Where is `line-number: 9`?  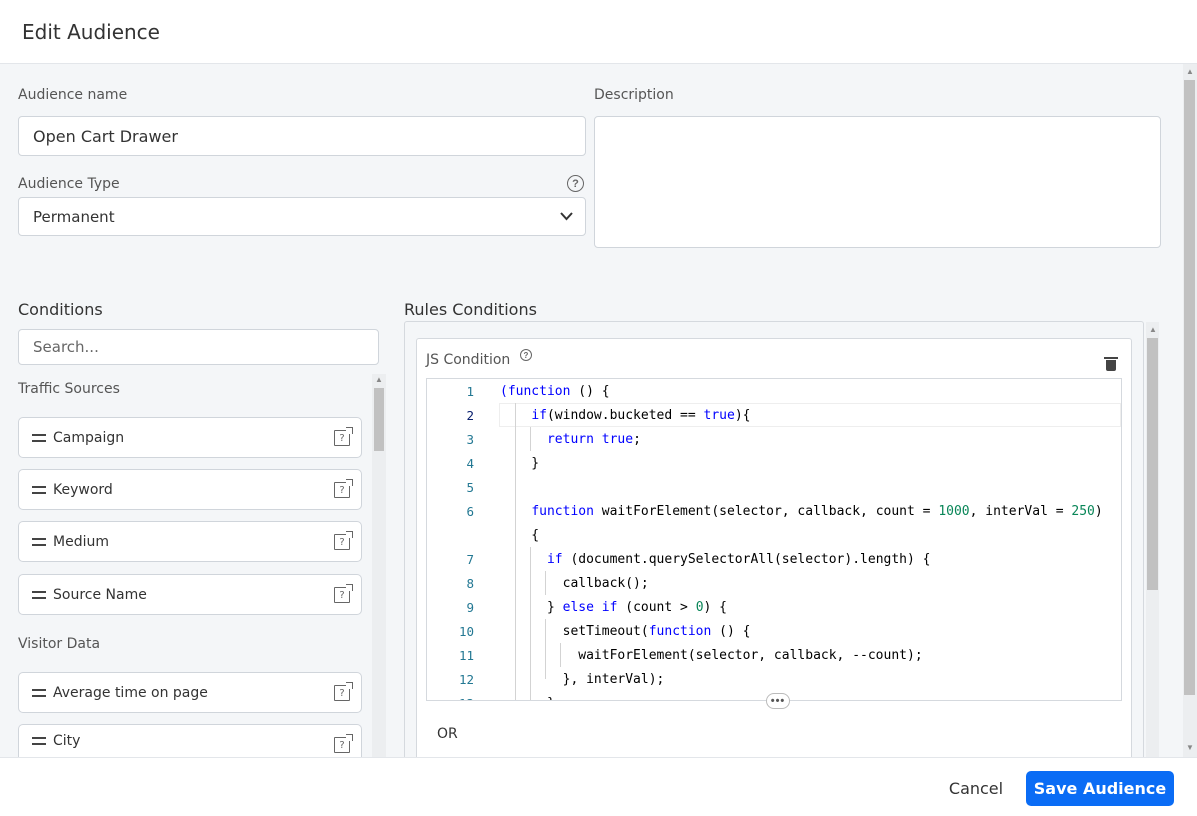
line-number: 9 is located at coordinates (470, 607).